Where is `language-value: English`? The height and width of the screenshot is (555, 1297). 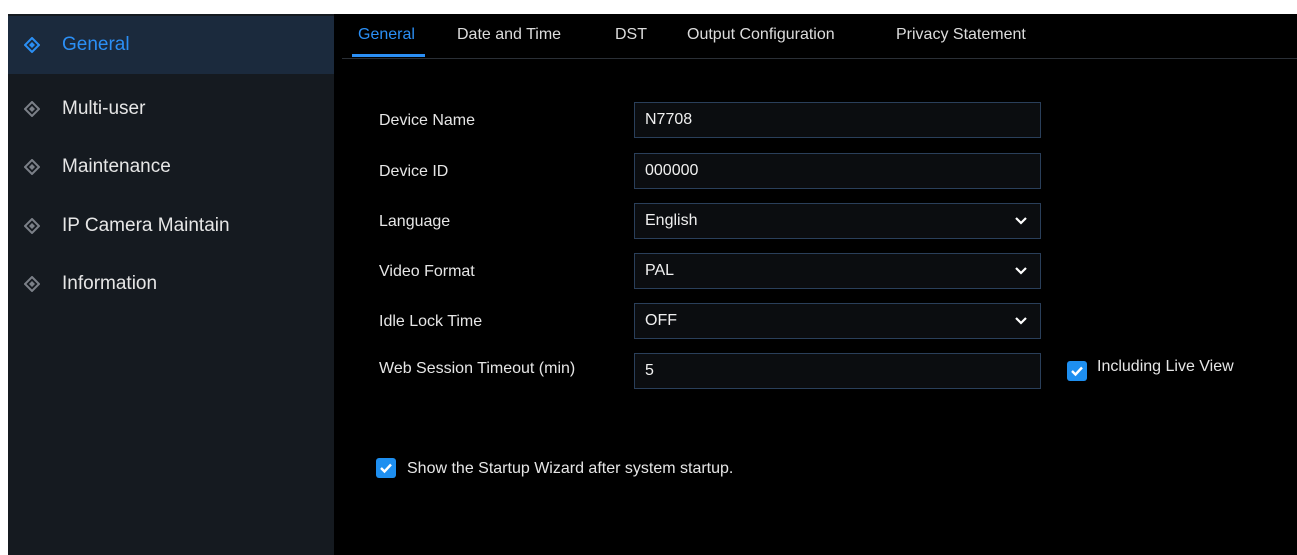
language-value: English is located at coordinates (671, 220).